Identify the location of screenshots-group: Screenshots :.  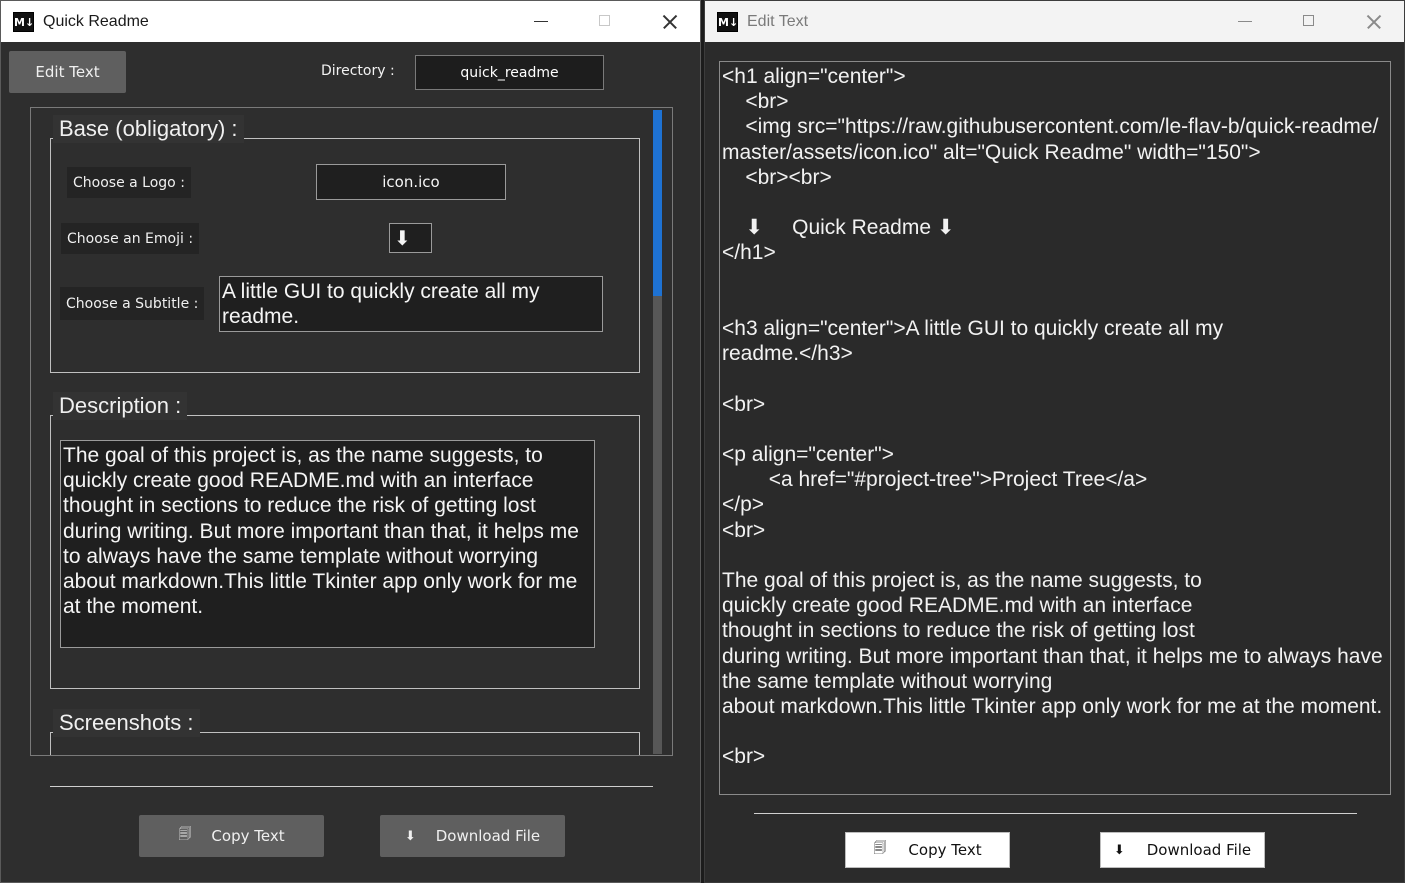
(345, 732).